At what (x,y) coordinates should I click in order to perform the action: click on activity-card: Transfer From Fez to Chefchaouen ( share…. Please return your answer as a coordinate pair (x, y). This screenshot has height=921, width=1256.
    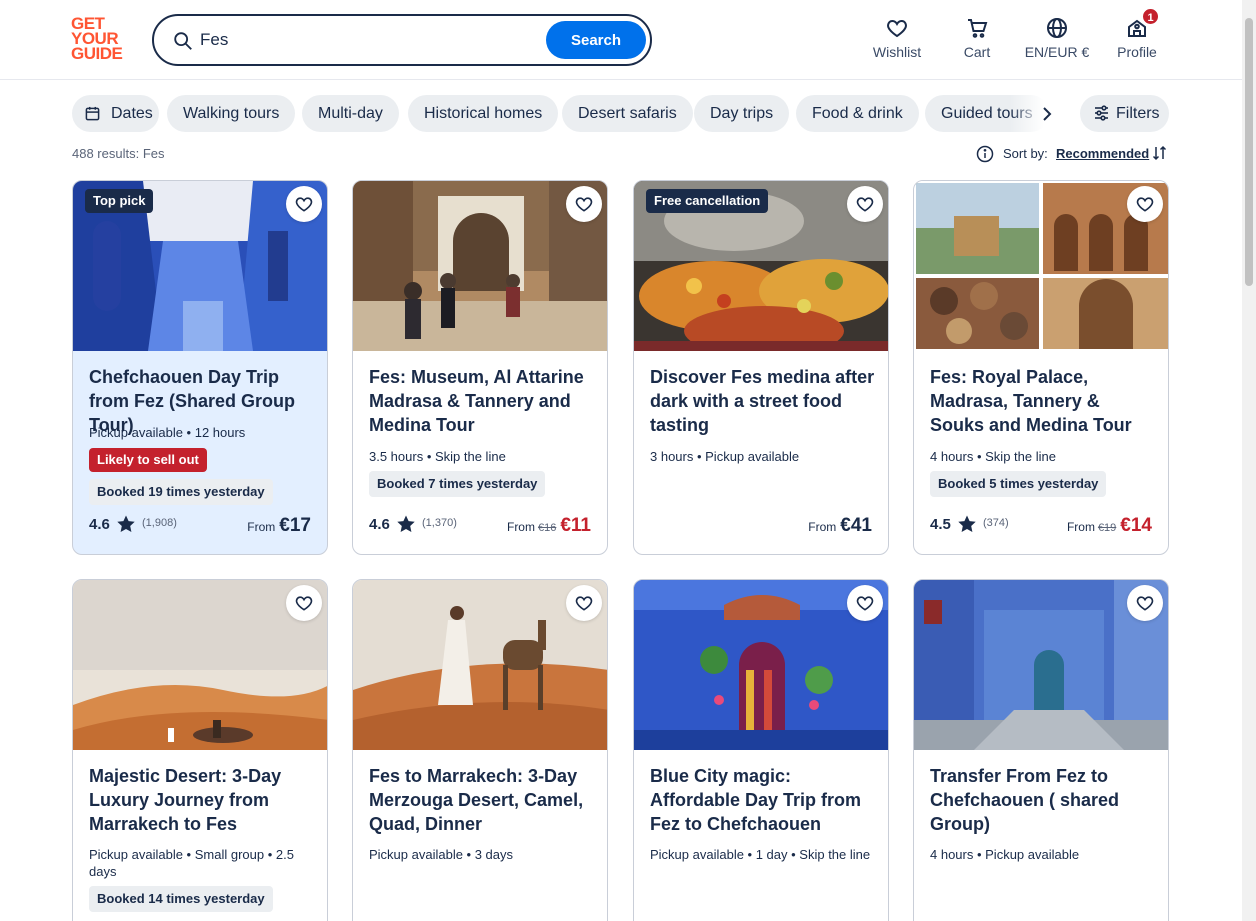
    Looking at the image, I should click on (1041, 750).